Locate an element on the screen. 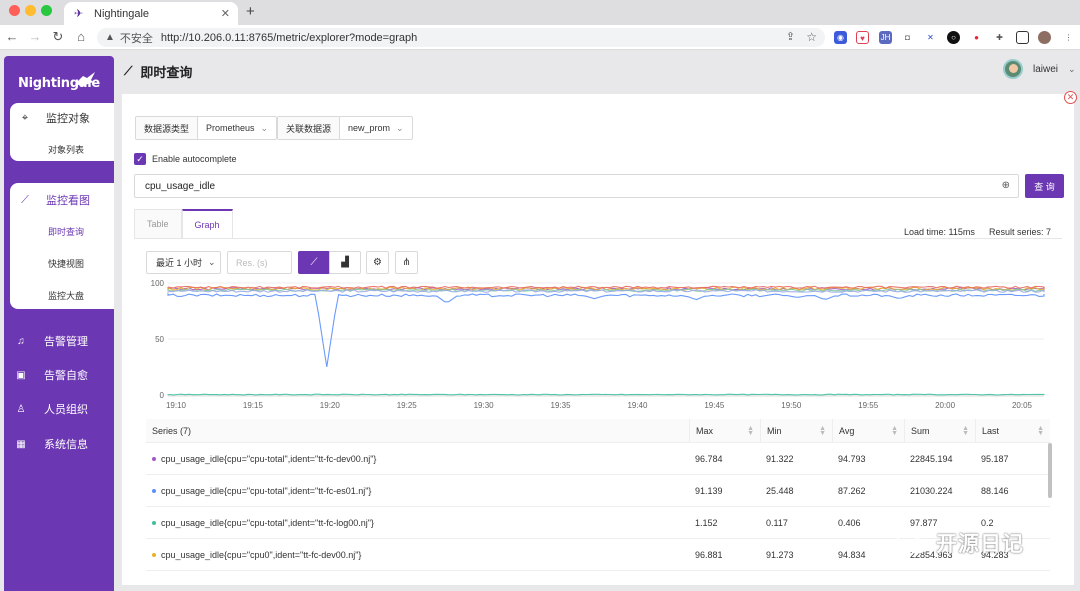 This screenshot has width=1080, height=591. pocket-icon: ♥ is located at coordinates (862, 37).